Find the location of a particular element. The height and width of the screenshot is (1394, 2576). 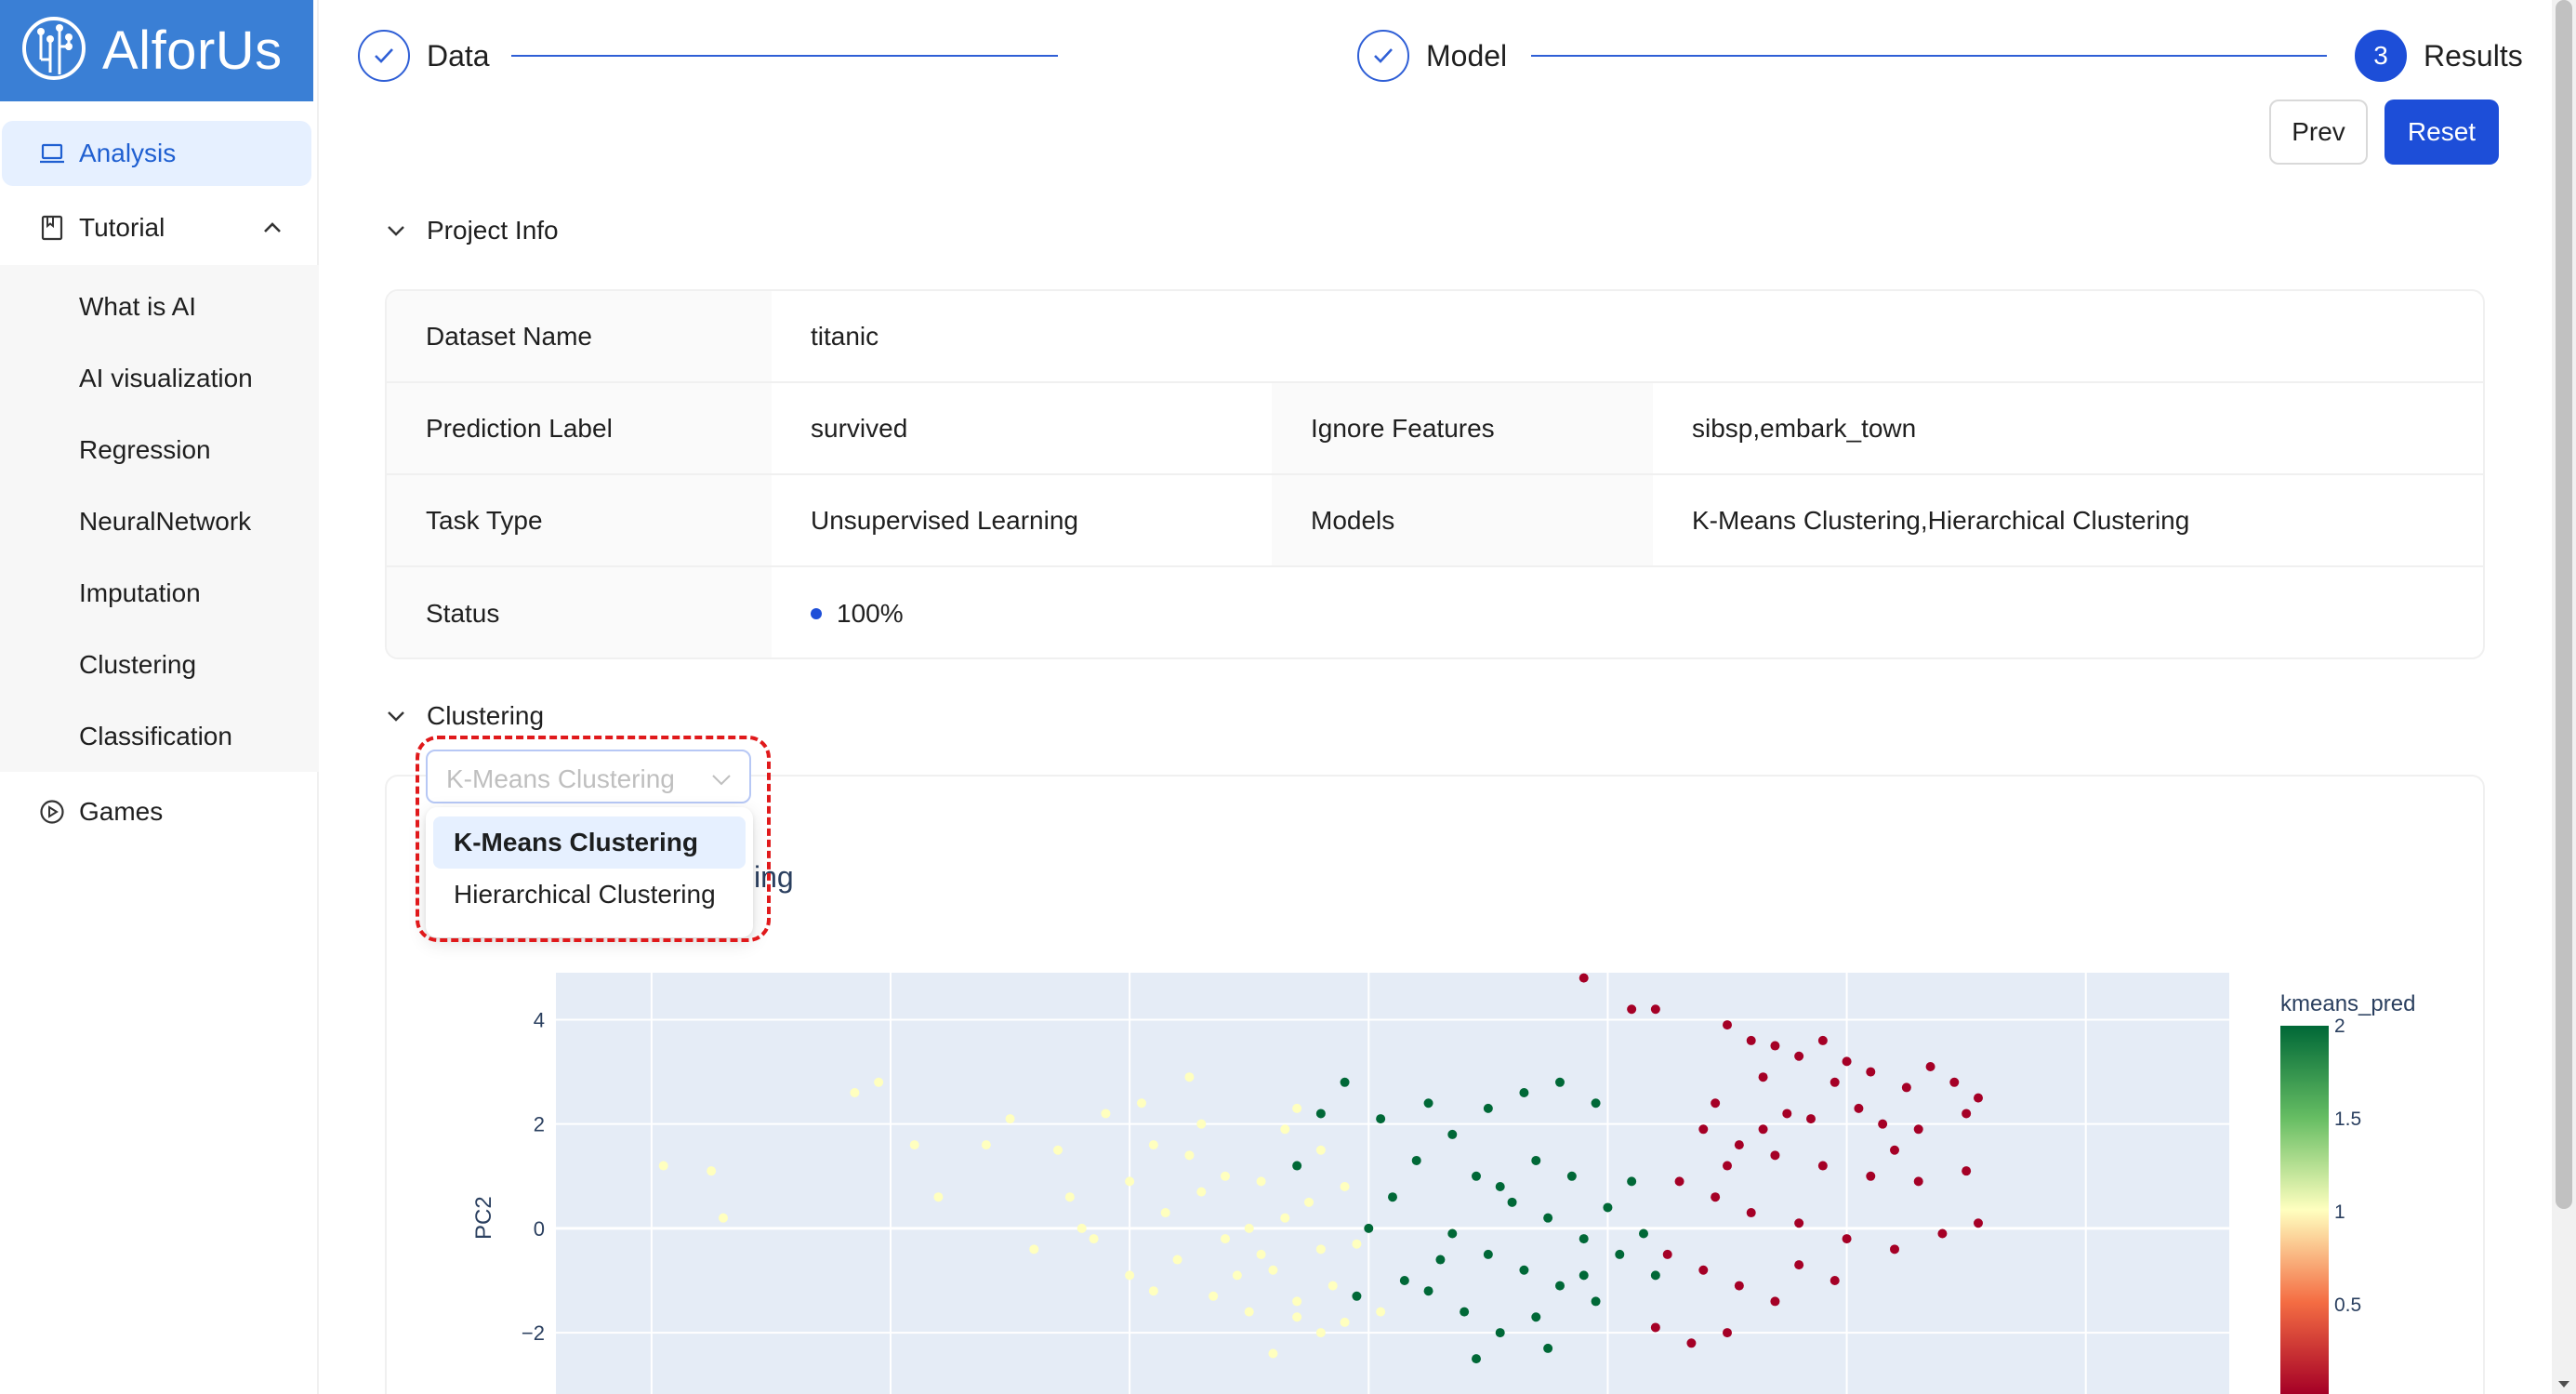

status-value: 100% is located at coordinates (1627, 612).